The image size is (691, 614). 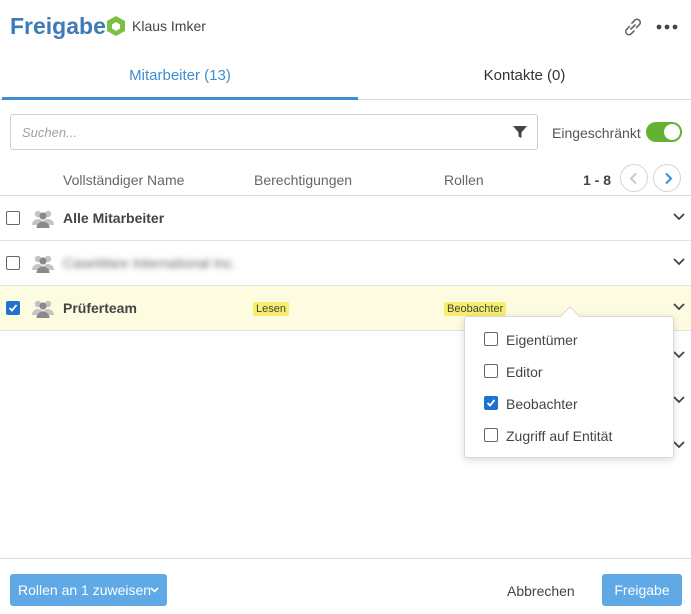 What do you see at coordinates (169, 26) in the screenshot?
I see `owner-name: Klaus Imker` at bounding box center [169, 26].